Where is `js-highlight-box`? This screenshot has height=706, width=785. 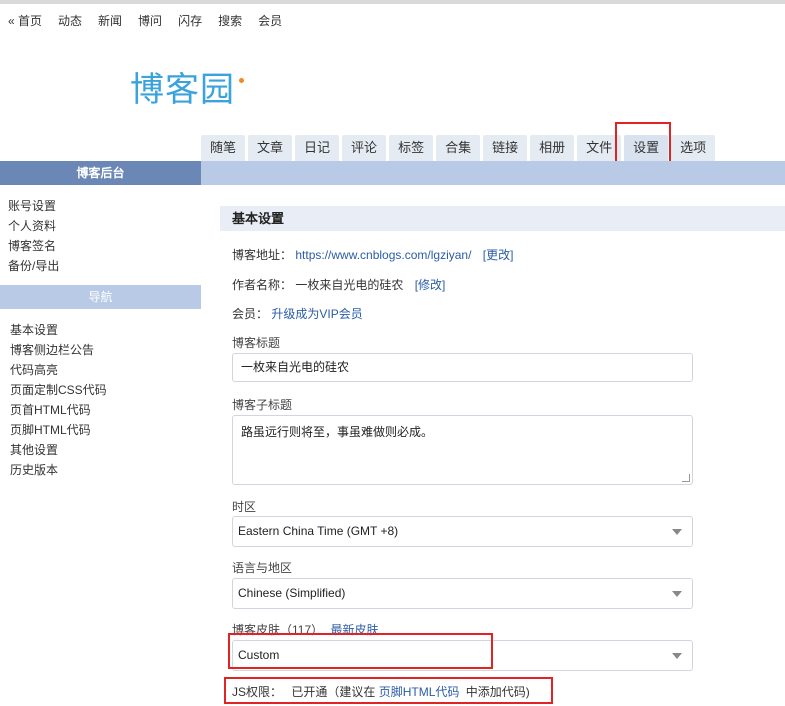 js-highlight-box is located at coordinates (388, 690).